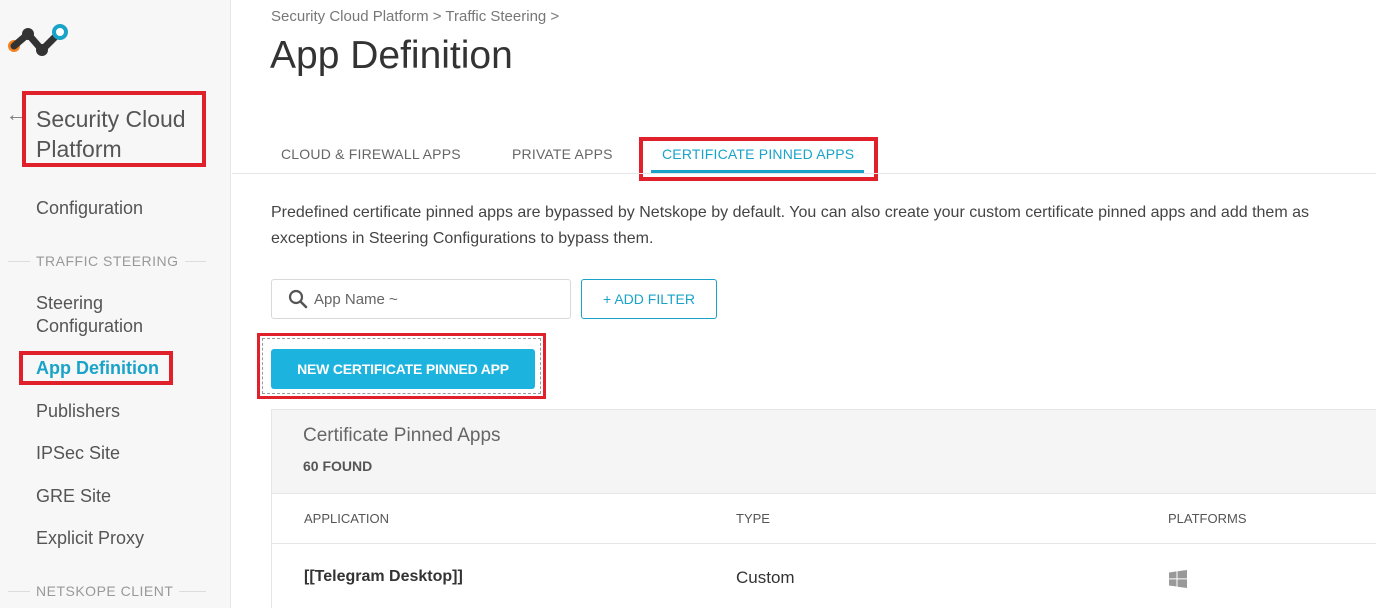 This screenshot has width=1376, height=608. Describe the element at coordinates (649, 299) in the screenshot. I see `add-filter-button: + ADD FILTER` at that location.